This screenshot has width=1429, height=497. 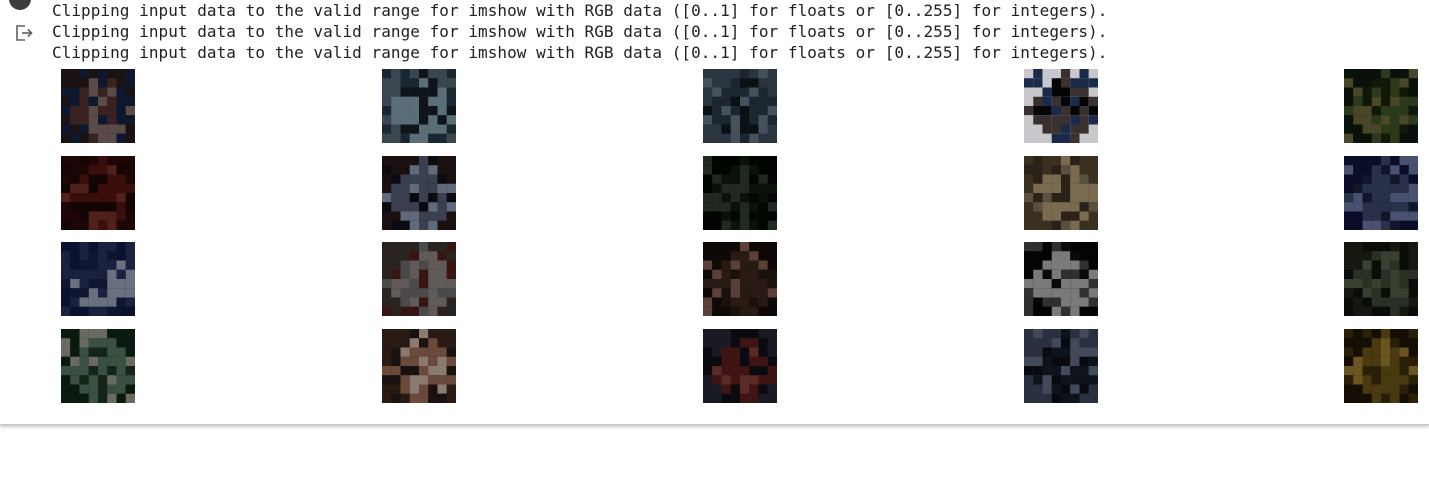 What do you see at coordinates (740, 193) in the screenshot?
I see `image-thumbnail-dark-animal` at bounding box center [740, 193].